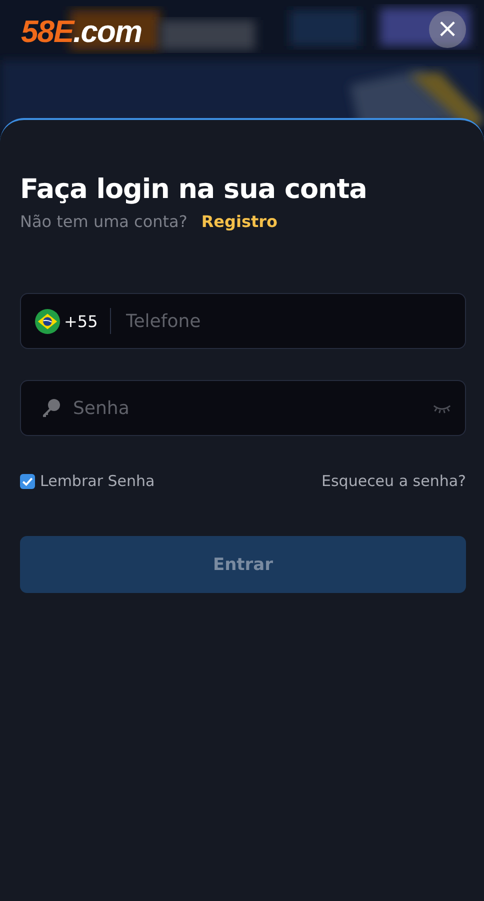 Image resolution: width=484 pixels, height=901 pixels. I want to click on phone-field: +55 Telefone, so click(243, 321).